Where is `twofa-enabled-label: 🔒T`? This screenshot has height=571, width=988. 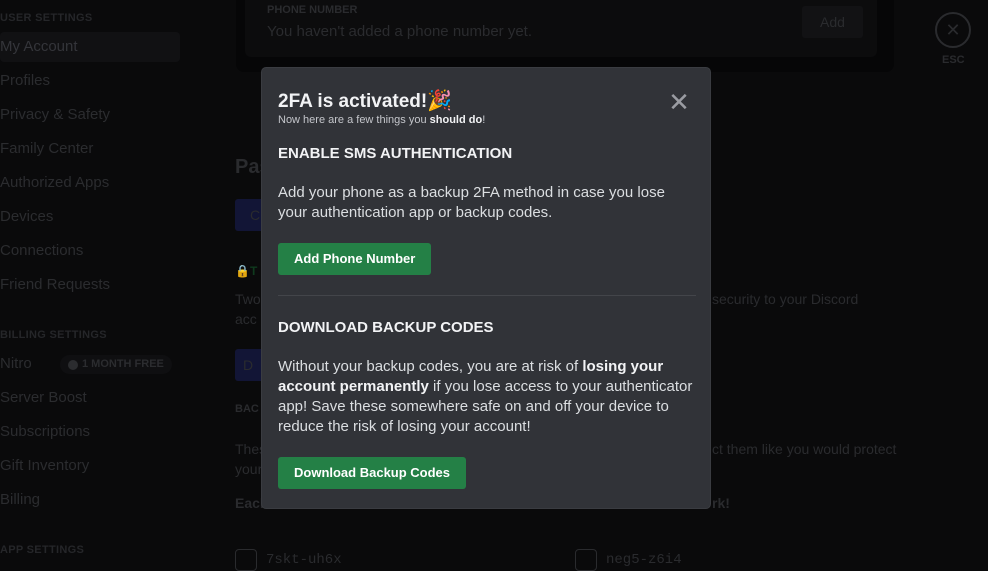 twofa-enabled-label: 🔒T is located at coordinates (246, 271).